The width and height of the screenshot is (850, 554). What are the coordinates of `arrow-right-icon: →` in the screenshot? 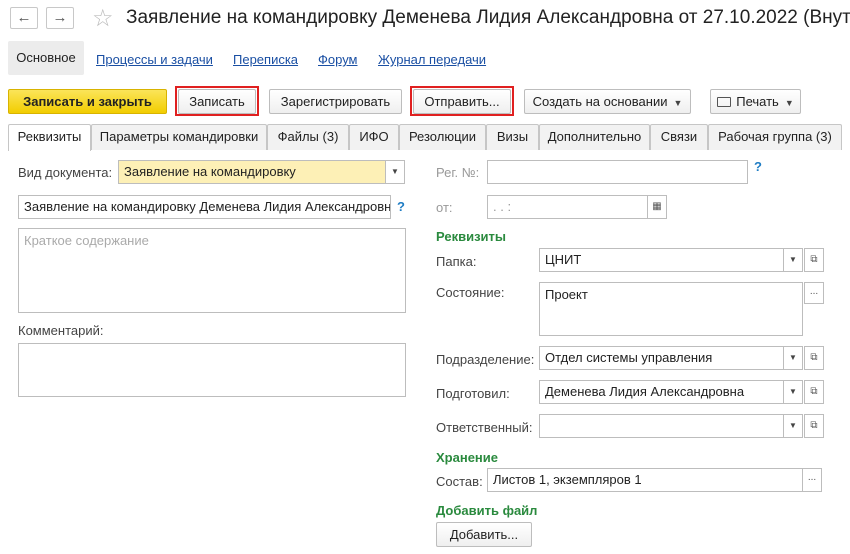 It's located at (60, 17).